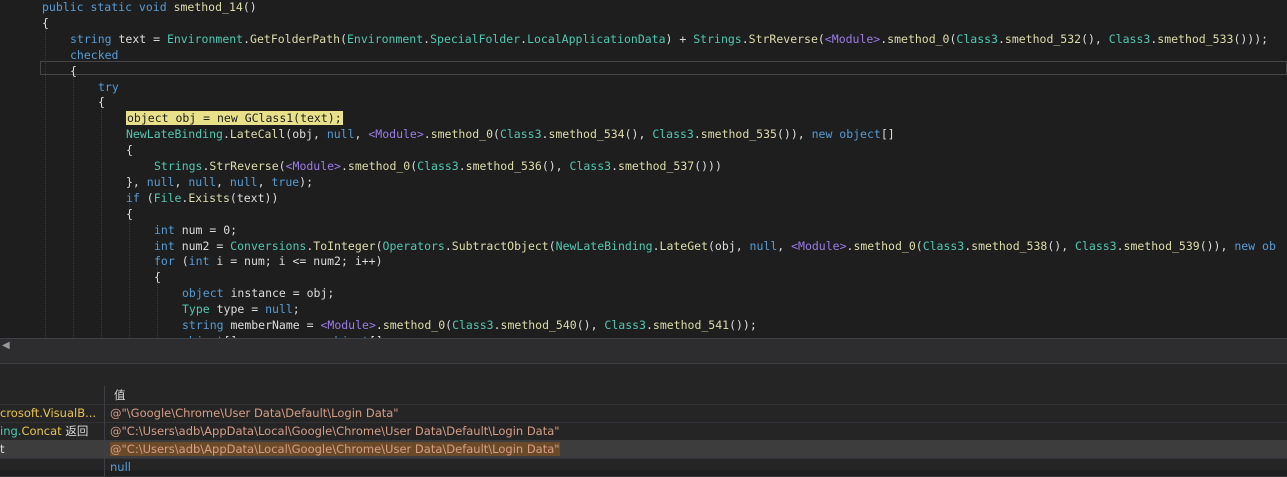 This screenshot has width=1287, height=477. Describe the element at coordinates (94, 55) in the screenshot. I see `code-line: checked` at that location.